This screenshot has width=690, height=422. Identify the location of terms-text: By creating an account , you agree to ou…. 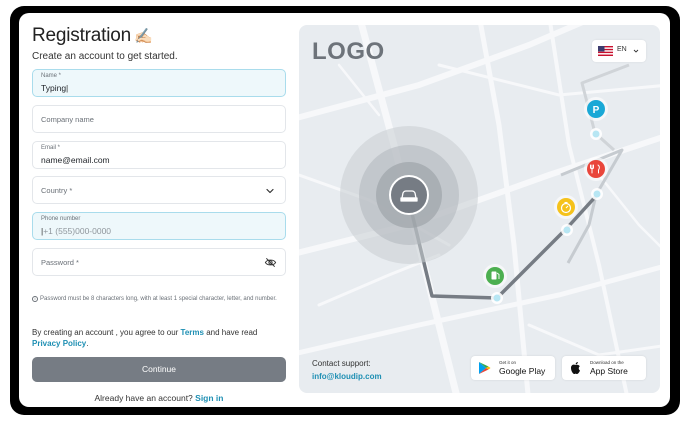
(159, 338).